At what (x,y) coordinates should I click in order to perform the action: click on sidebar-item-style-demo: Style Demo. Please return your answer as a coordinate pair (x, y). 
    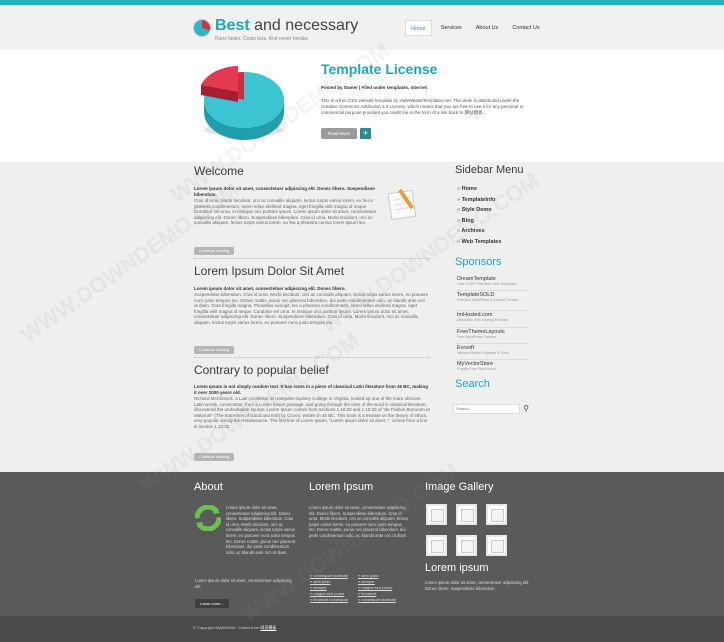
    Looking at the image, I should click on (479, 210).